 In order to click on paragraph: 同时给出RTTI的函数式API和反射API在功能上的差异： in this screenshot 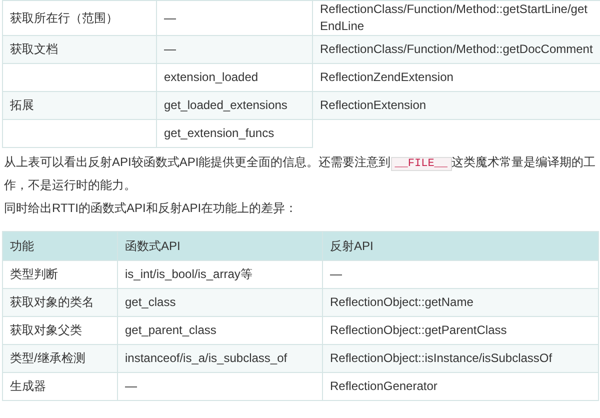, I will do `click(150, 208)`.